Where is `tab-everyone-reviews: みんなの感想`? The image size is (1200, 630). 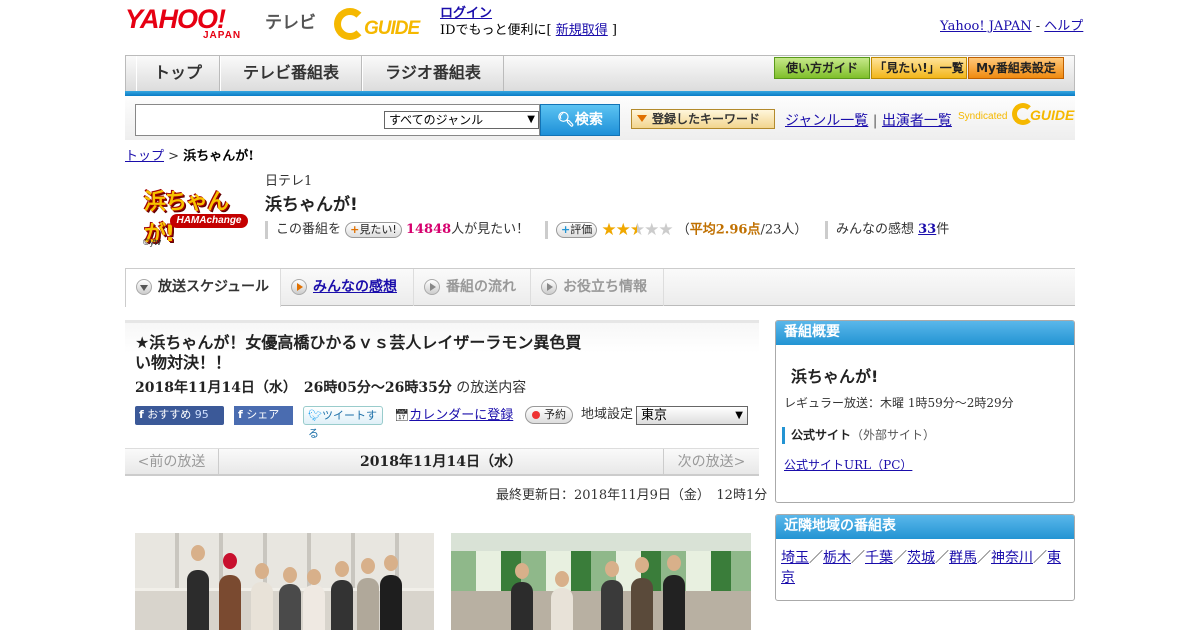
tab-everyone-reviews: みんなの感想 is located at coordinates (347, 287).